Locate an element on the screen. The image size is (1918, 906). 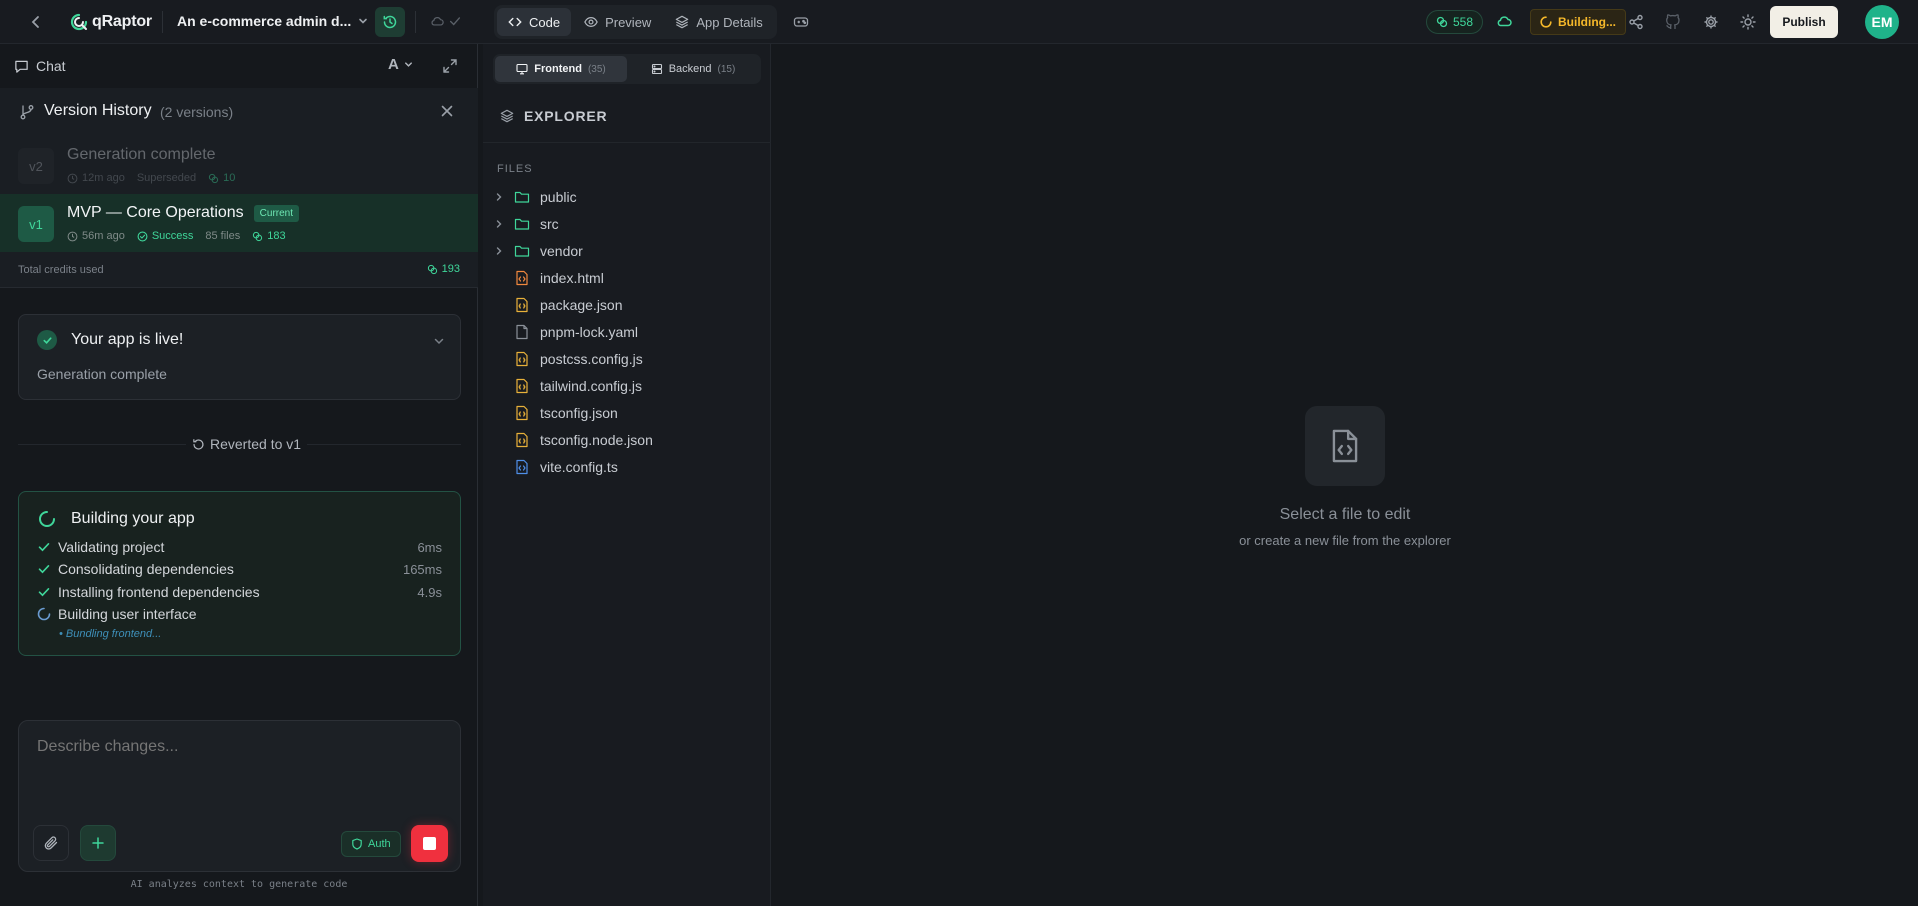
eye-icon is located at coordinates (591, 22).